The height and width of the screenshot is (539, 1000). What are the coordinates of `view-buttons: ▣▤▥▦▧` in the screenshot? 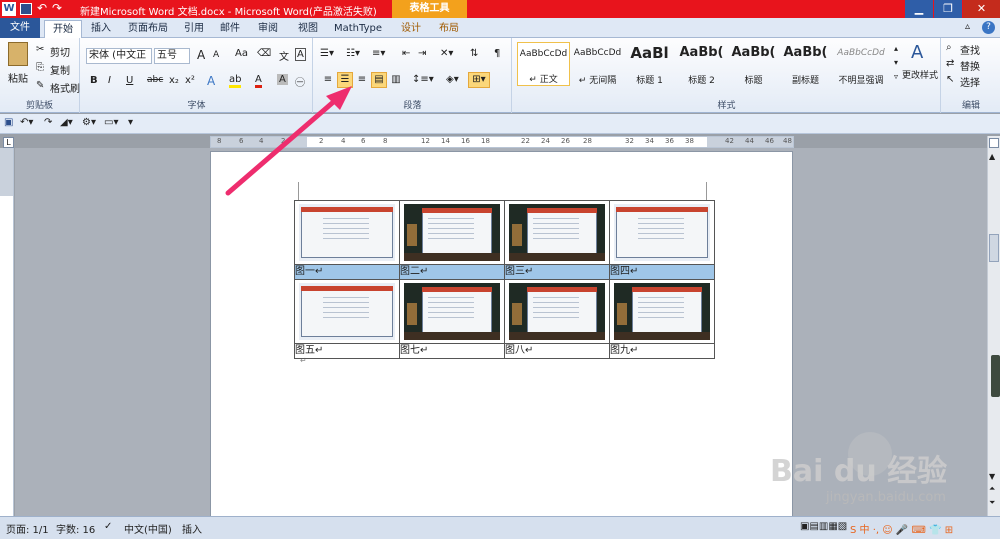 It's located at (823, 526).